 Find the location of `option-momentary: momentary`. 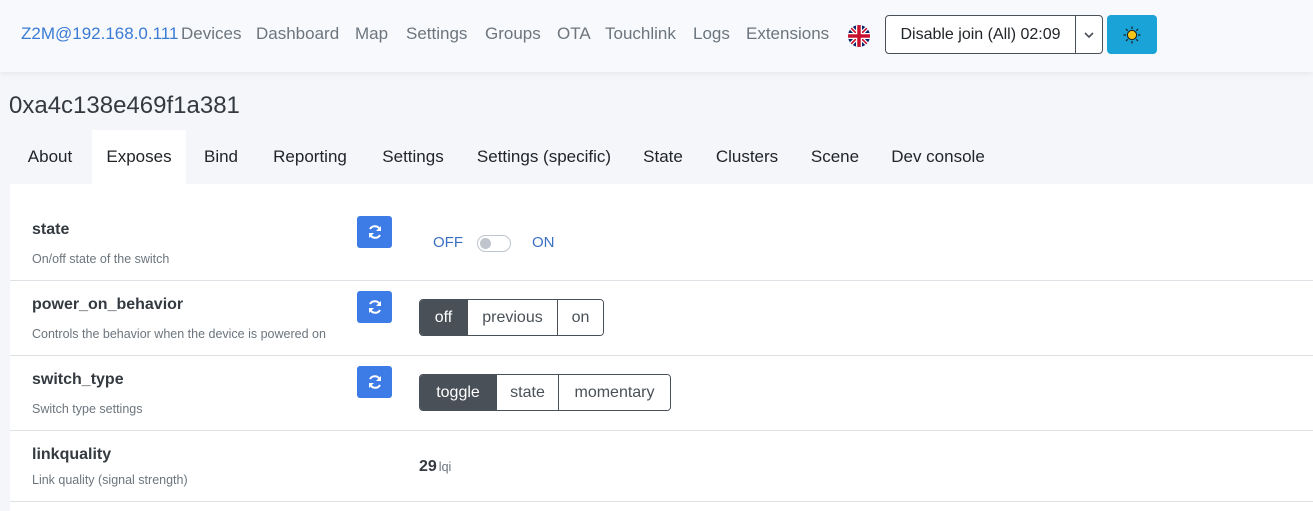

option-momentary: momentary is located at coordinates (614, 392).